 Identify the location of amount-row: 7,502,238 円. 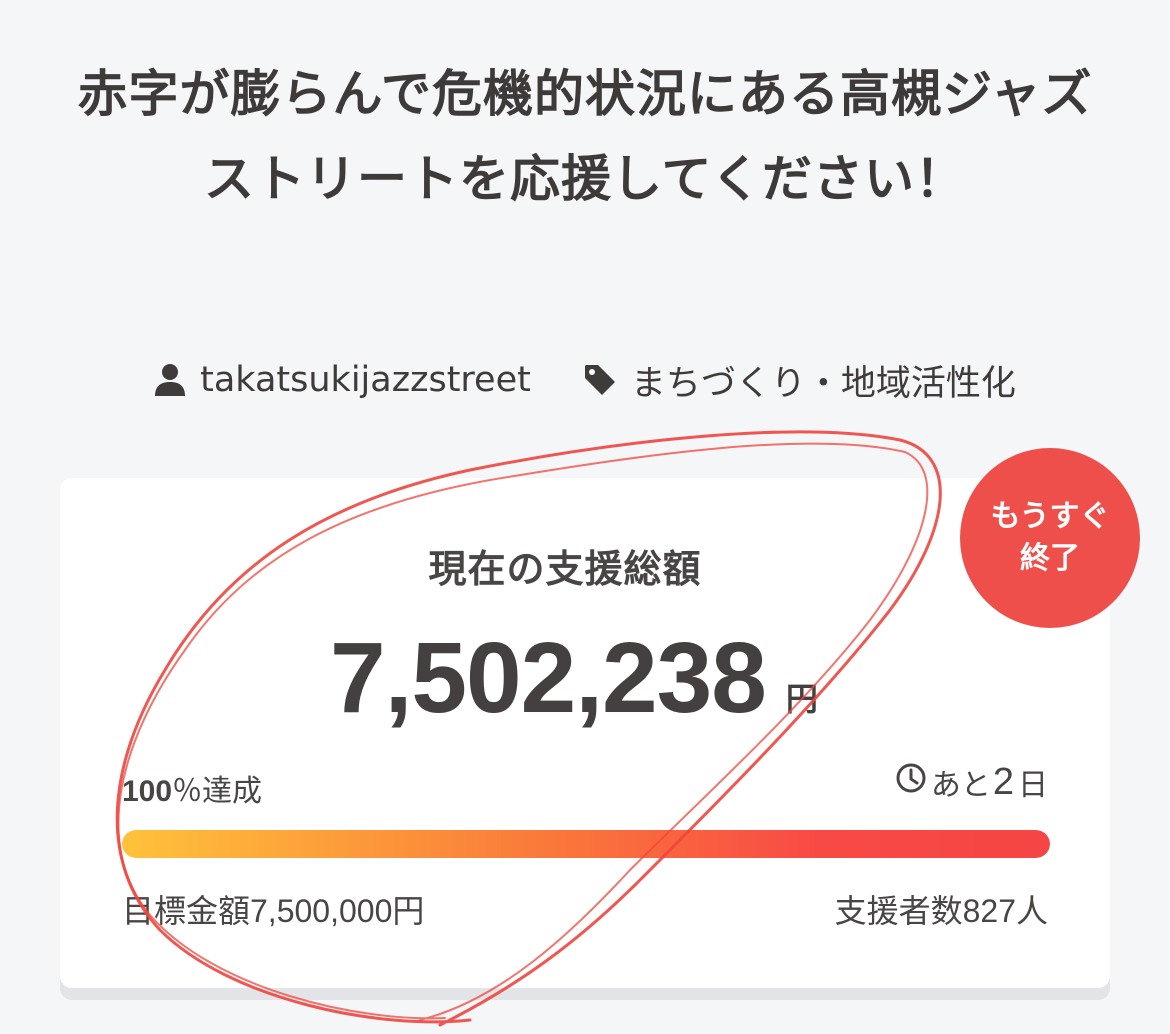
(574, 673).